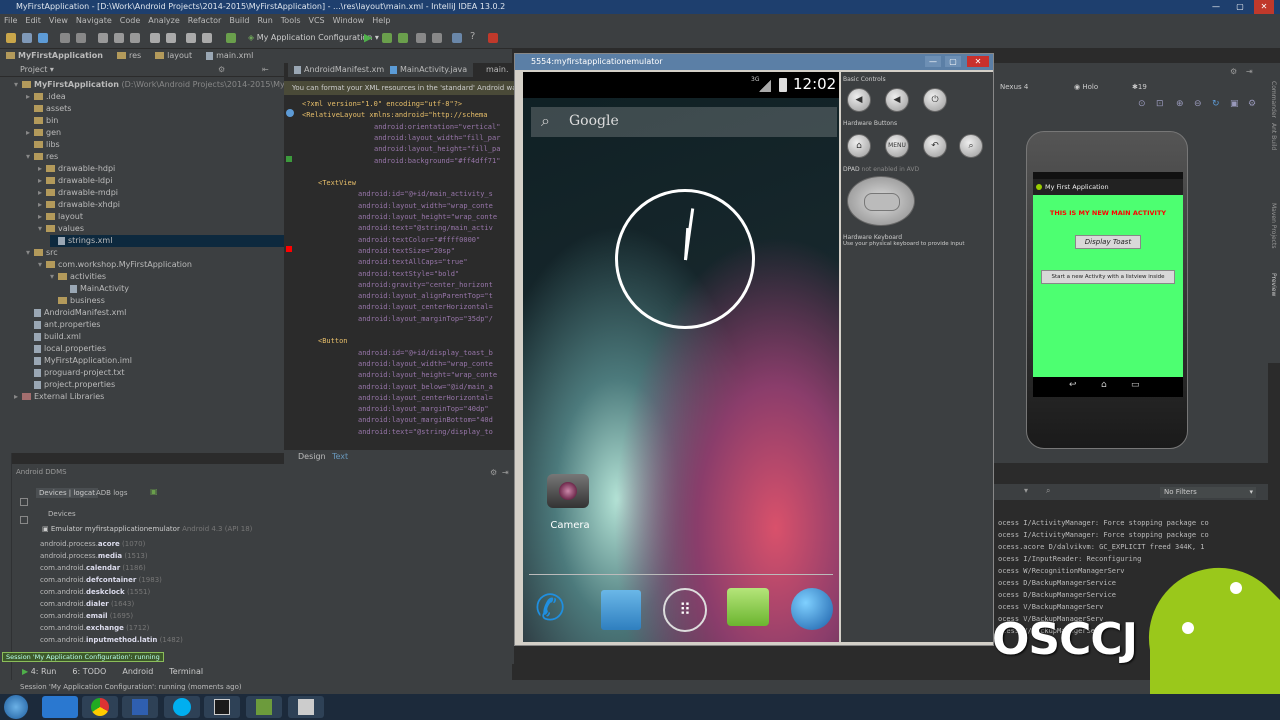 The width and height of the screenshot is (1280, 720). What do you see at coordinates (1048, 491) in the screenshot?
I see `search-icon: ⌕` at bounding box center [1048, 491].